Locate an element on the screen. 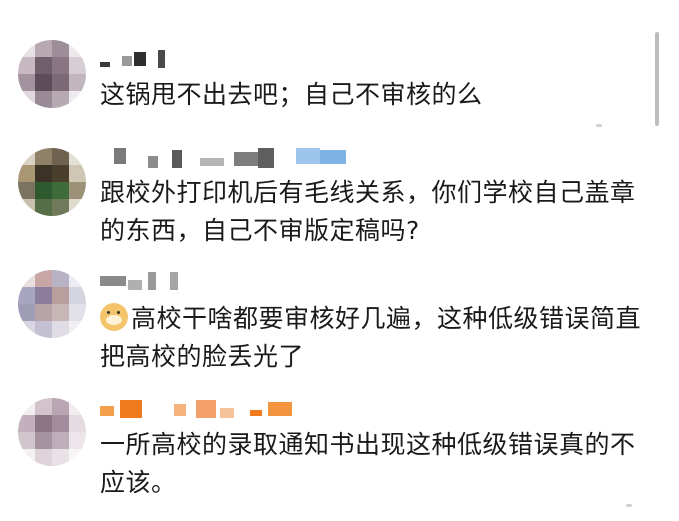 The image size is (679, 521). scrollbar is located at coordinates (657, 79).